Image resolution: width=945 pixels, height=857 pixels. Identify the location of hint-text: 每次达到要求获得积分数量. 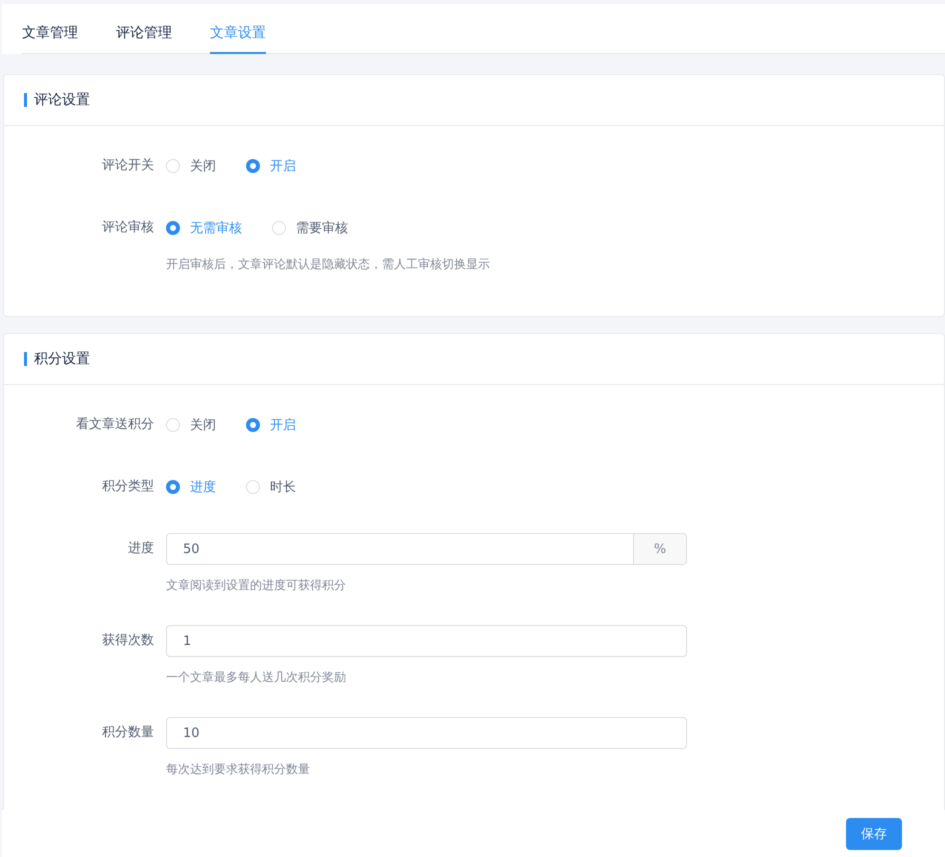
(238, 769).